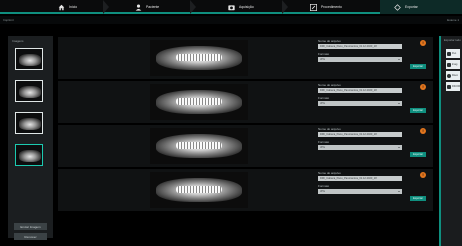  I want to click on remove-button: Remover, so click(30, 236).